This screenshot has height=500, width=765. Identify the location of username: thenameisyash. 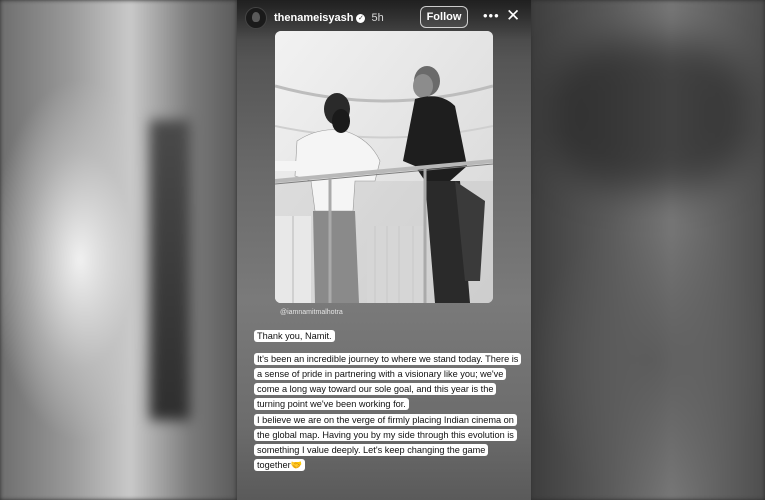
(313, 18).